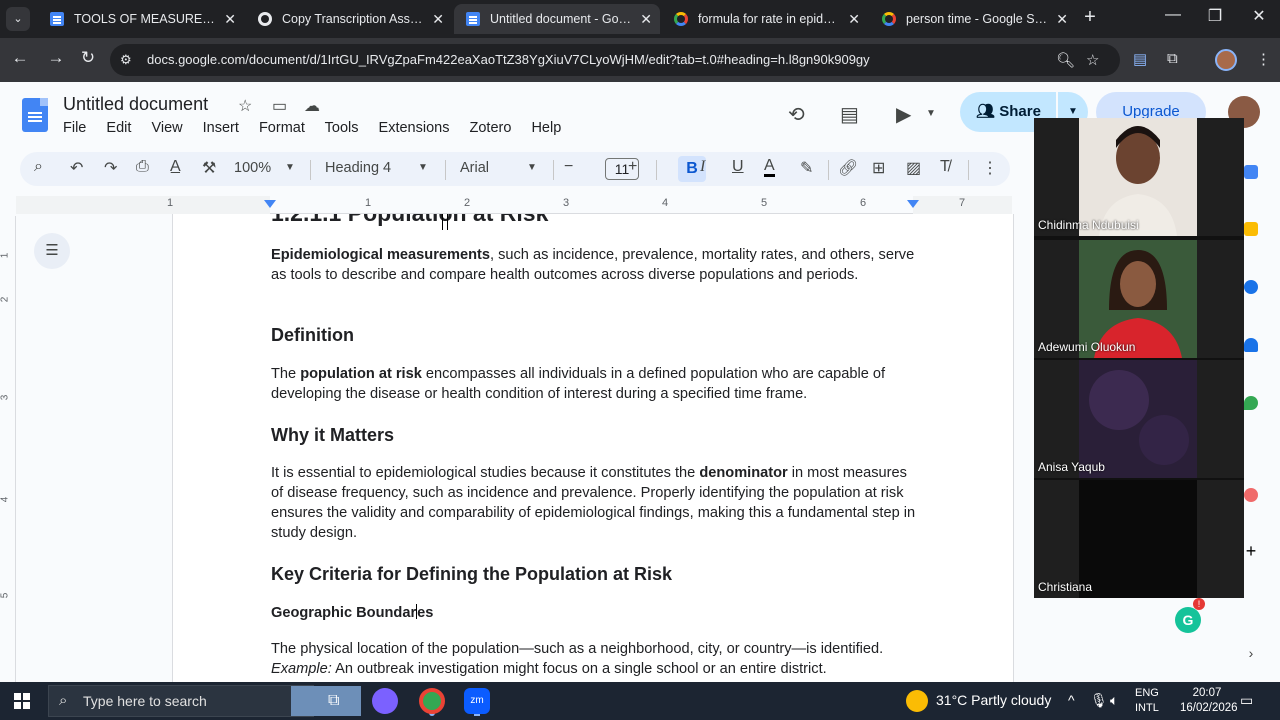  Describe the element at coordinates (128, 60) in the screenshot. I see `site-info-icon: ⚙` at that location.